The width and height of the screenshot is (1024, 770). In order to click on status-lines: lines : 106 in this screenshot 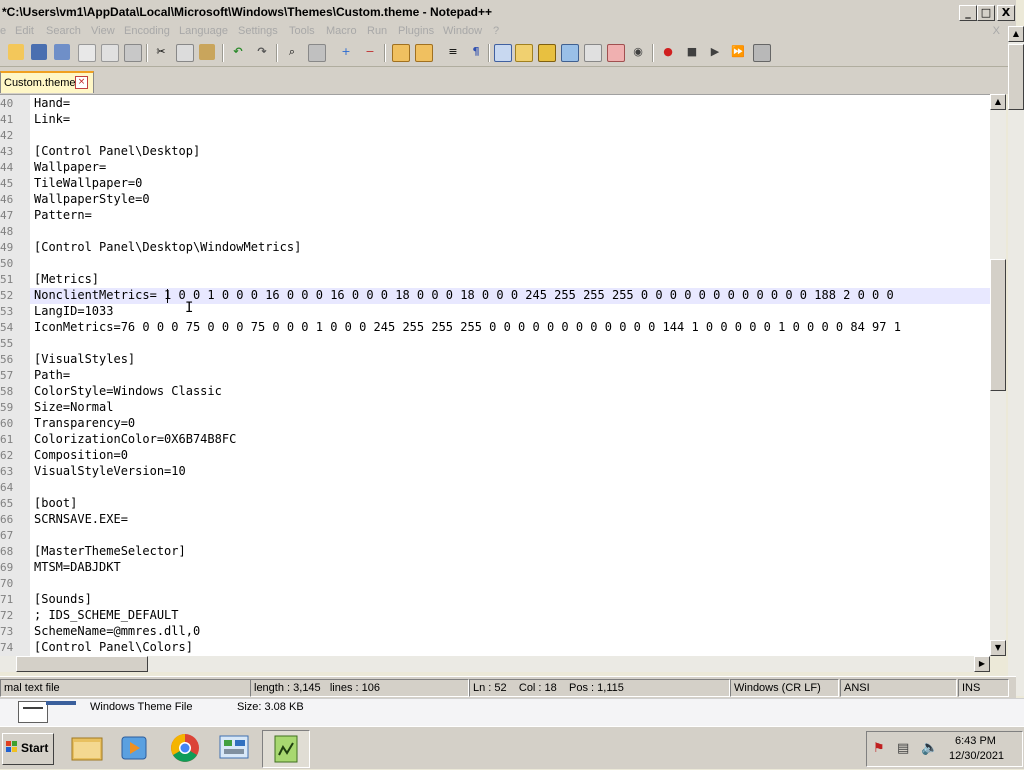, I will do `click(354, 688)`.